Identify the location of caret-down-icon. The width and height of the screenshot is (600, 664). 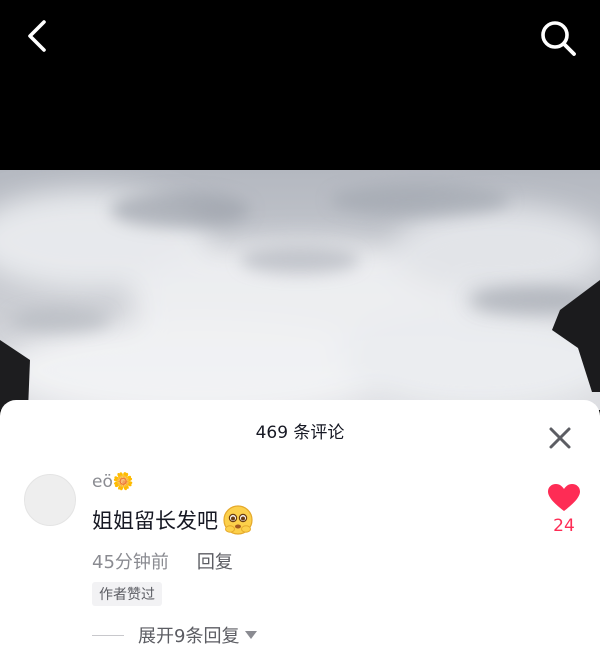
(251, 635).